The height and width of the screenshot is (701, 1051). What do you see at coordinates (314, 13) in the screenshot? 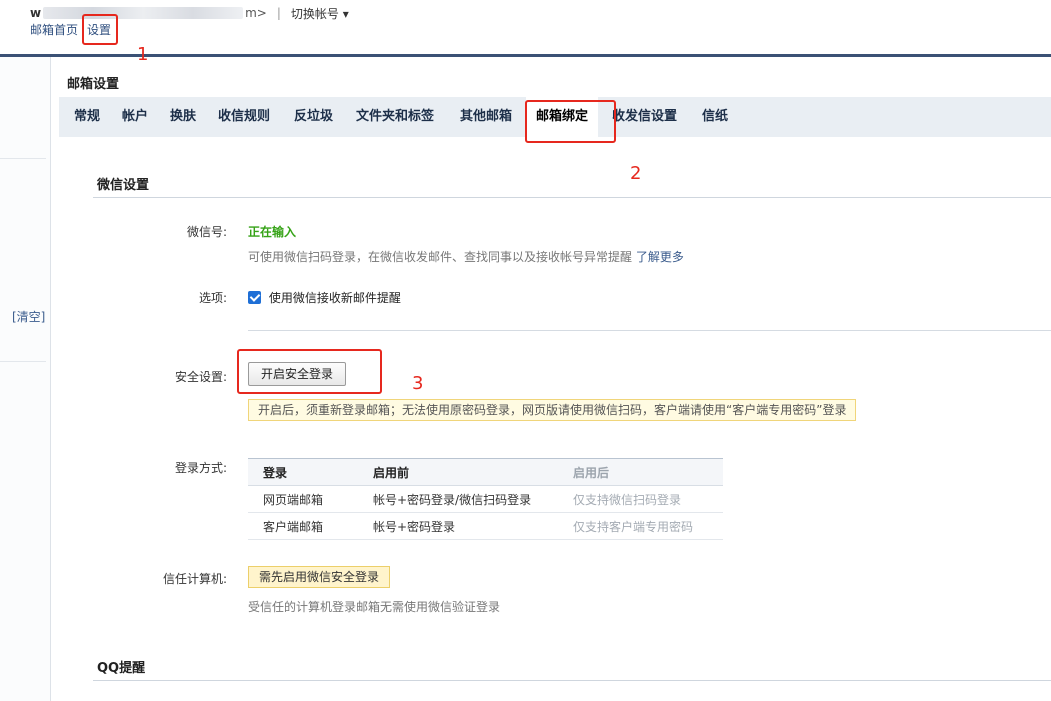
I see `switch-account-label: 切换帐号` at bounding box center [314, 13].